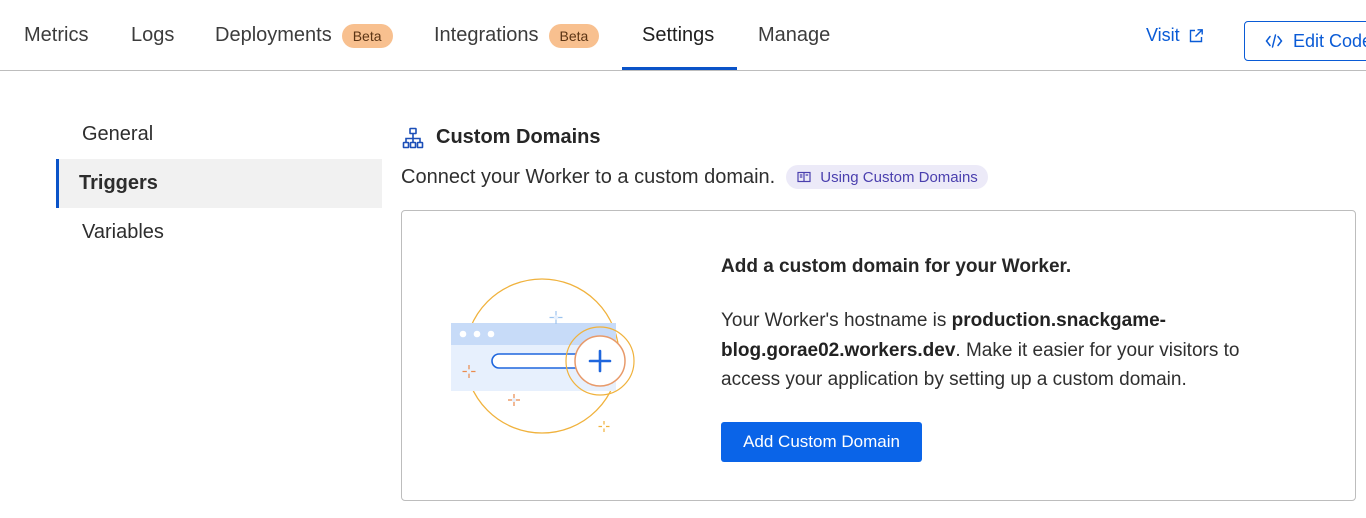 This screenshot has width=1366, height=518. Describe the element at coordinates (219, 134) in the screenshot. I see `sidenav-item-general: General` at that location.